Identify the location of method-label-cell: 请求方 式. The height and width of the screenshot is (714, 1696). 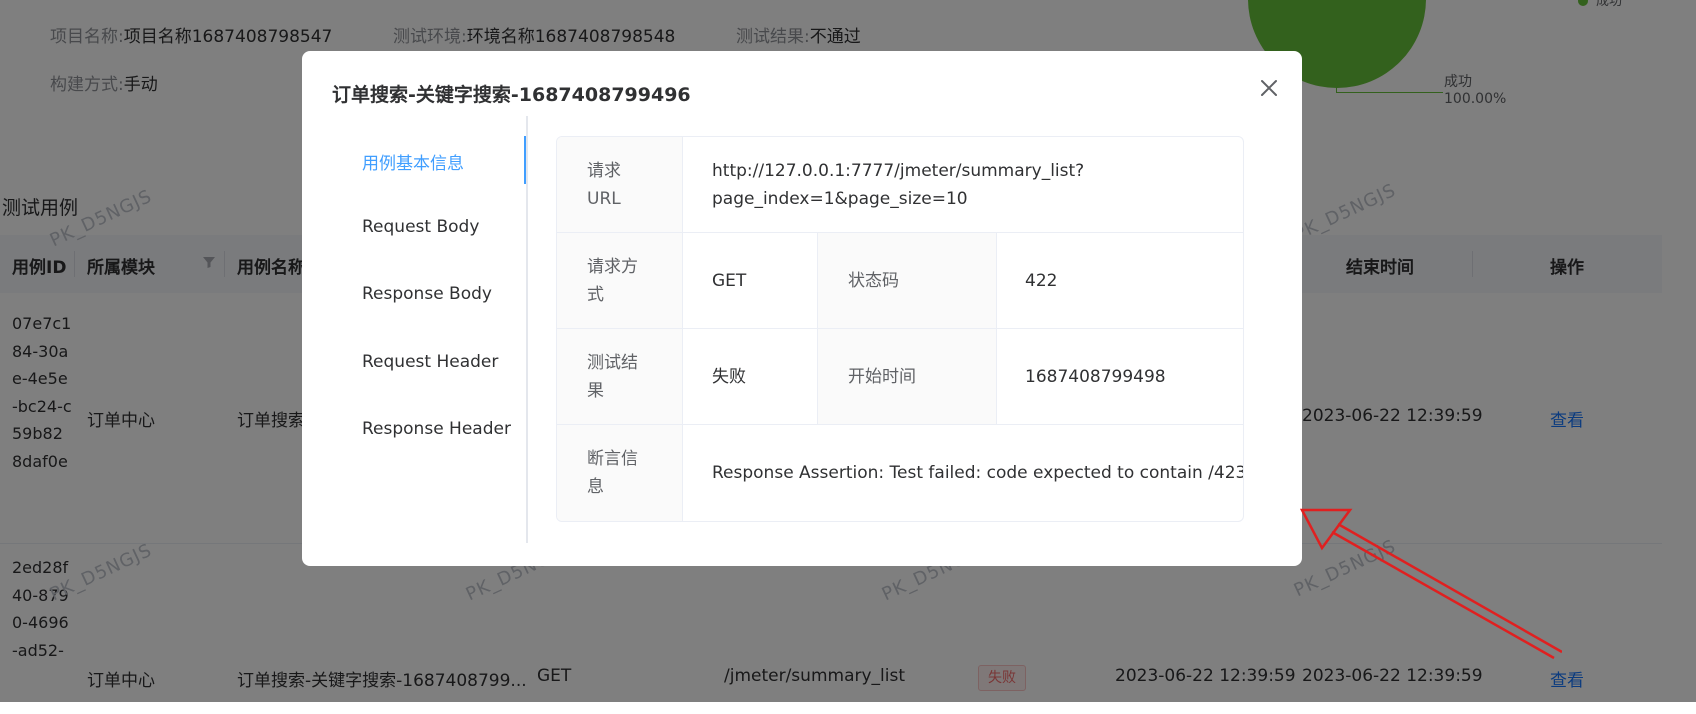
(620, 280).